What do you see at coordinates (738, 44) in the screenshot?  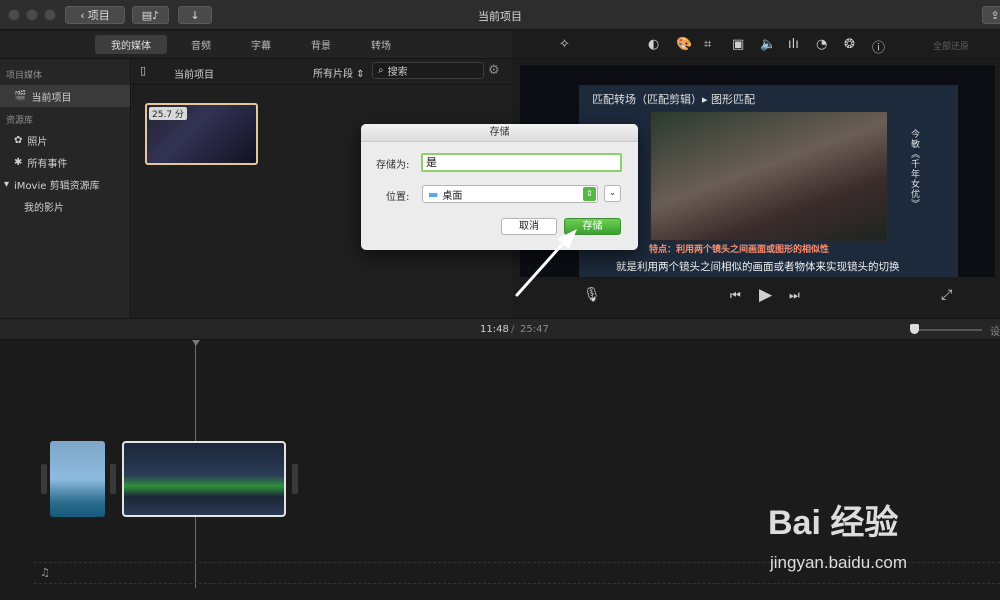 I see `stabilization-camera-icon: ▣` at bounding box center [738, 44].